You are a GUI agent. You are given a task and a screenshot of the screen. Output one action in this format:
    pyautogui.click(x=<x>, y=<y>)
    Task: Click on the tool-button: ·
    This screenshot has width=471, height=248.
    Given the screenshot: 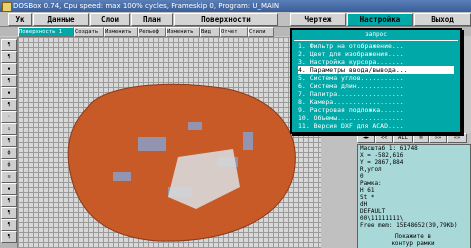 What is the action you would take?
    pyautogui.click(x=9, y=117)
    